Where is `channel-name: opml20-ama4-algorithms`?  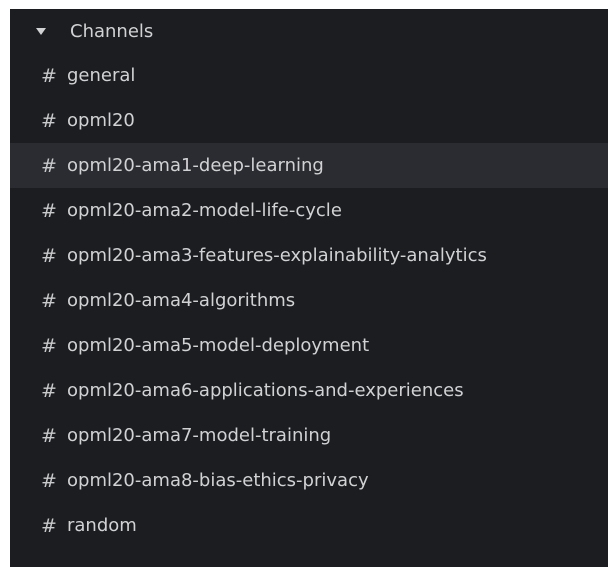
channel-name: opml20-ama4-algorithms is located at coordinates (181, 300).